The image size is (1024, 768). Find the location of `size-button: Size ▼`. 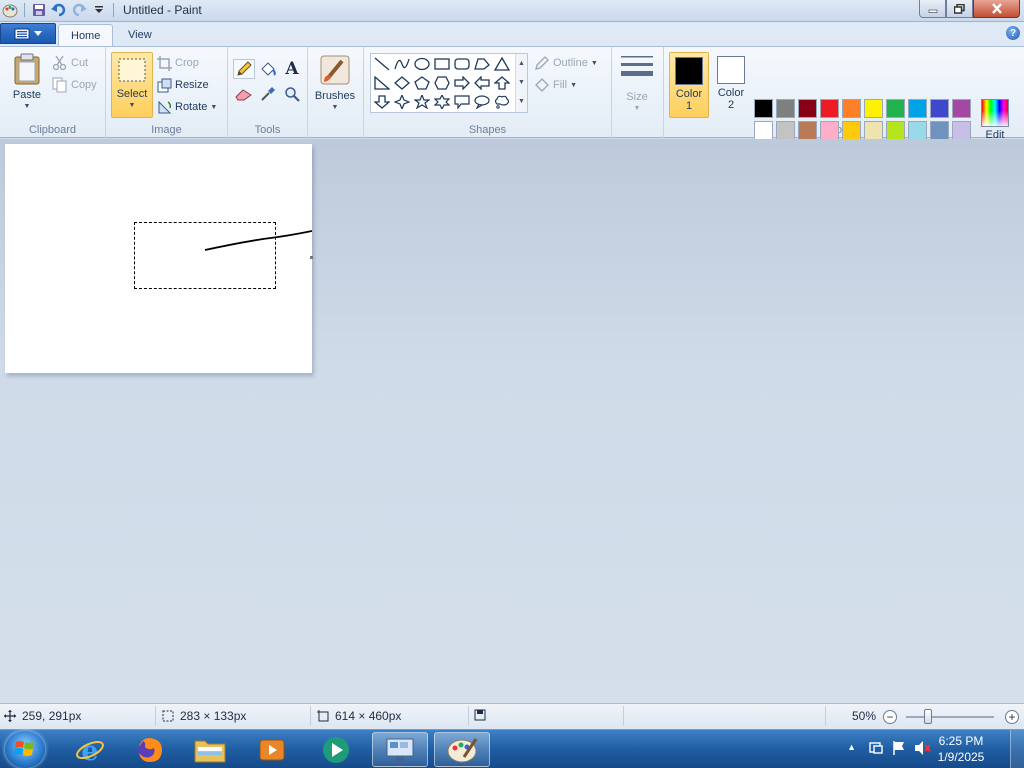

size-button: Size ▼ is located at coordinates (637, 84).